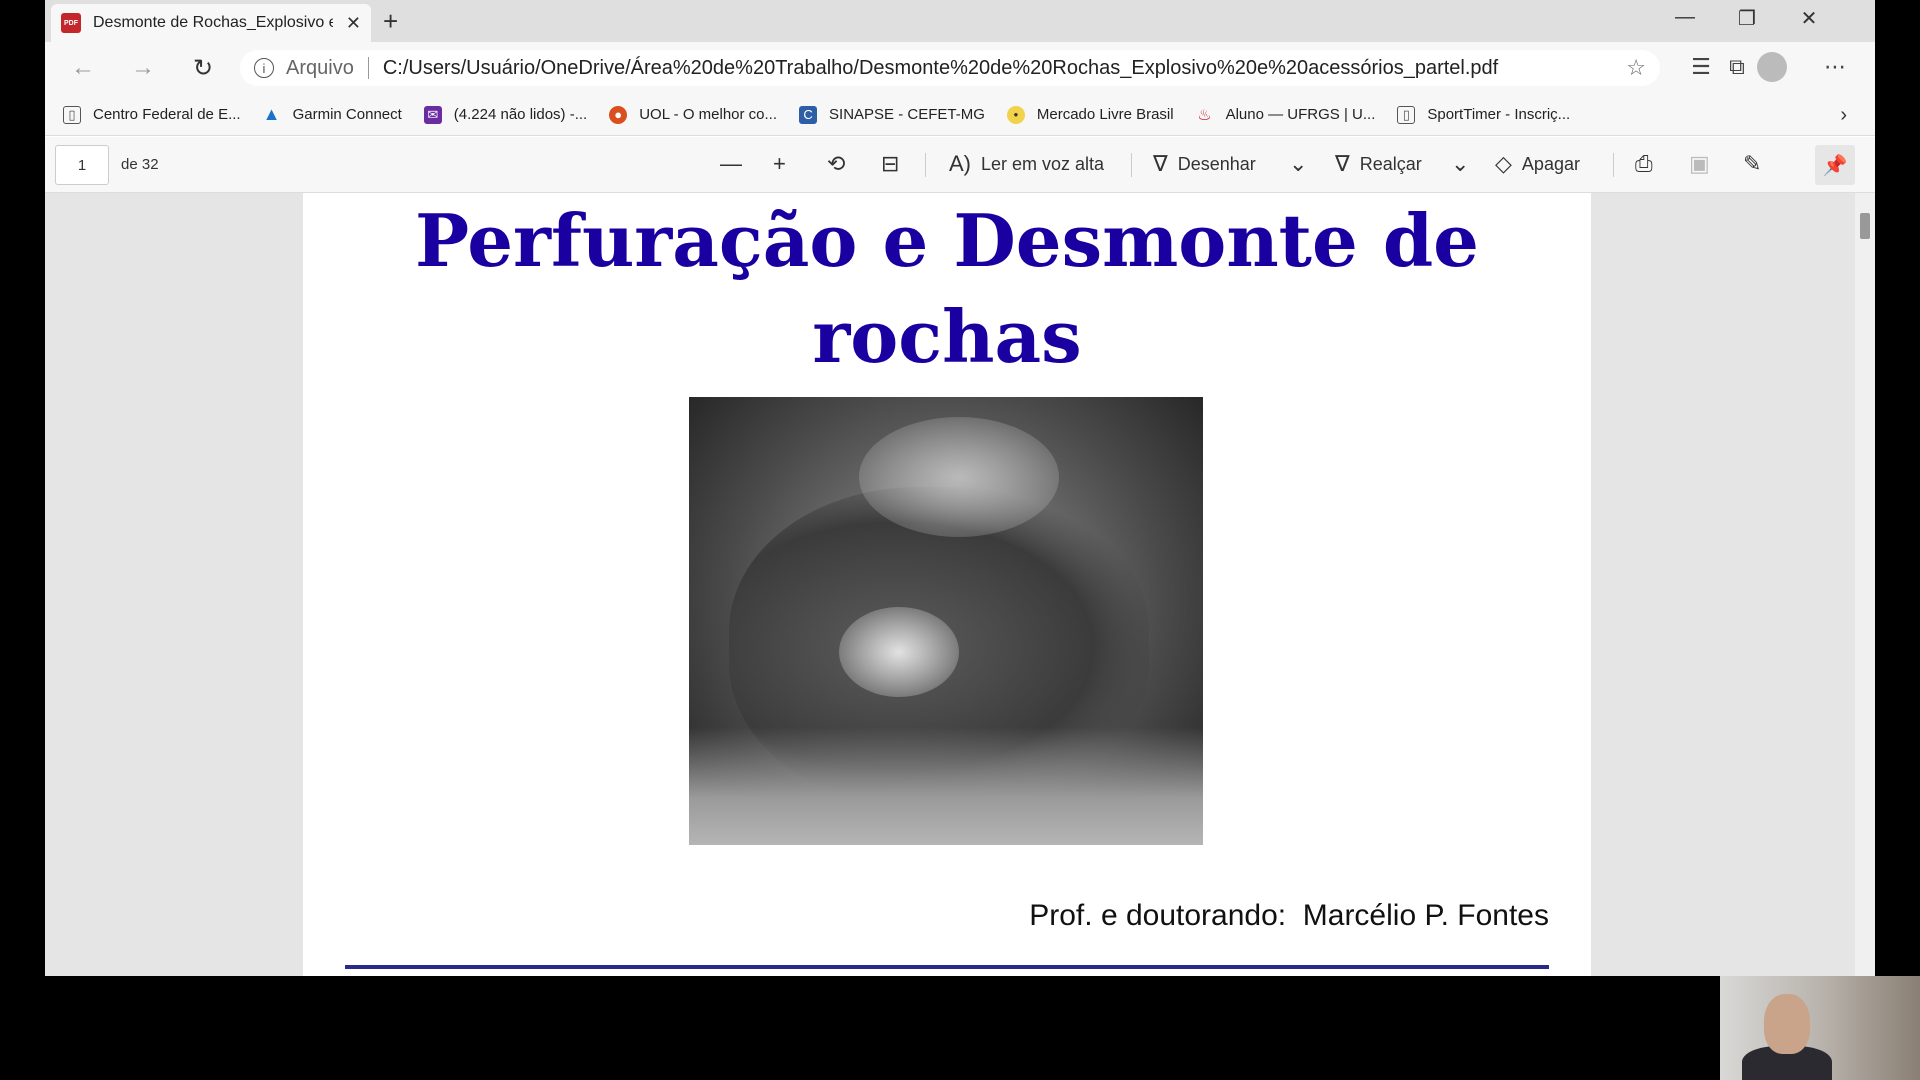 The image size is (1920, 1080). What do you see at coordinates (841, 164) in the screenshot?
I see `rotate-icon: ⟲` at bounding box center [841, 164].